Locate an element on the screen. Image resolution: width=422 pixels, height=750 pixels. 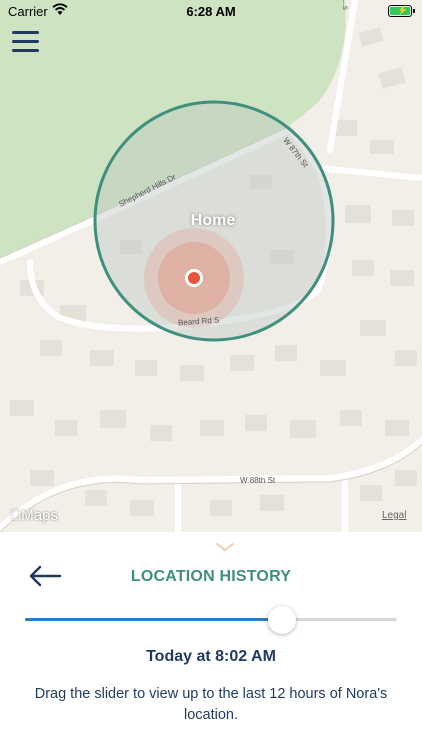
battery-icon: ⚡ is located at coordinates (401, 11).